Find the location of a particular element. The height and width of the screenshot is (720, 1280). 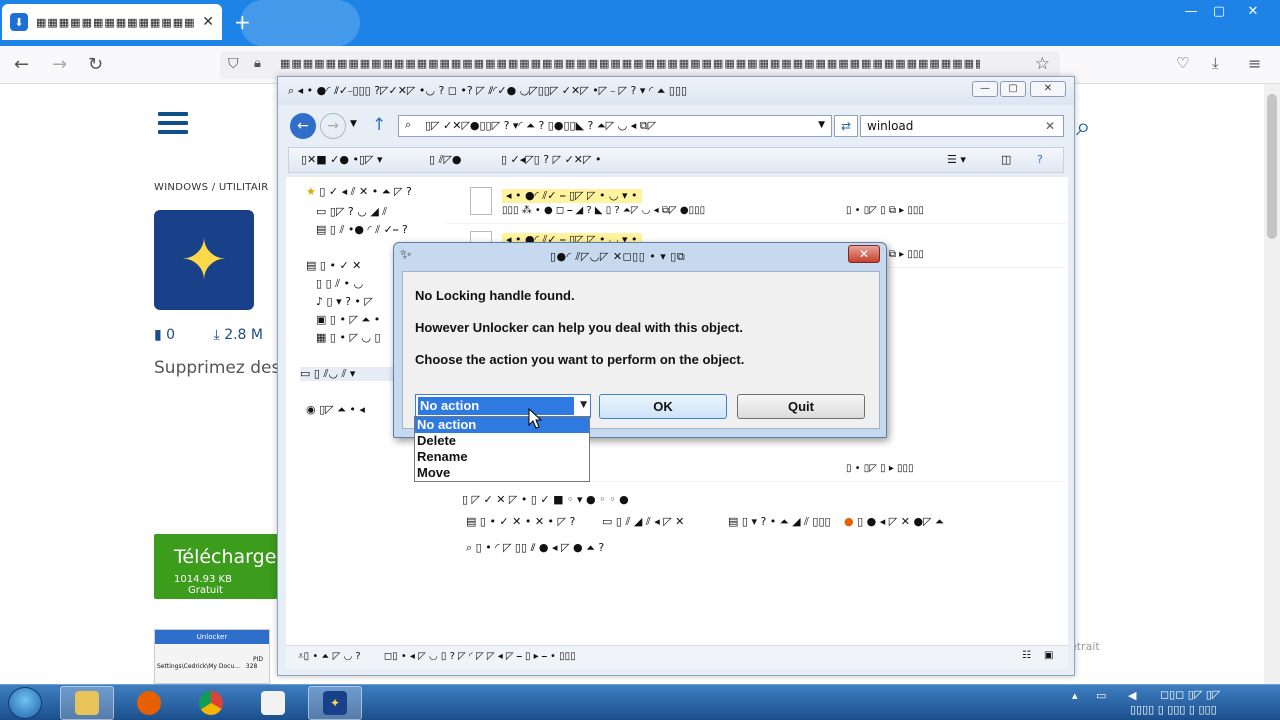

tray-date: ▯▯▯▯ ▯ ▯▯▯ ▯ ▯▯▯ is located at coordinates (1173, 709).